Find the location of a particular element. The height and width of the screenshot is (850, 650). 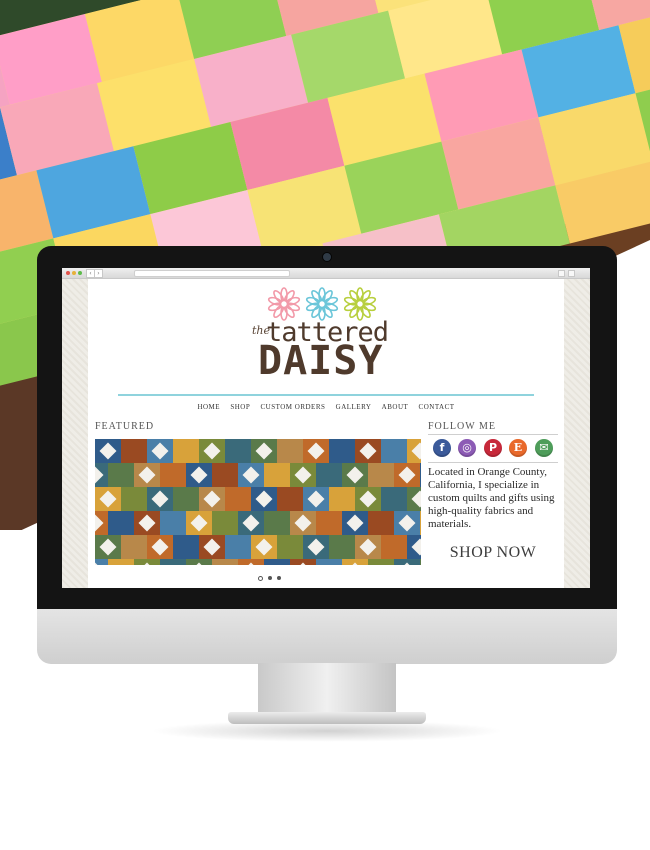

close-window-icon is located at coordinates (68, 273).